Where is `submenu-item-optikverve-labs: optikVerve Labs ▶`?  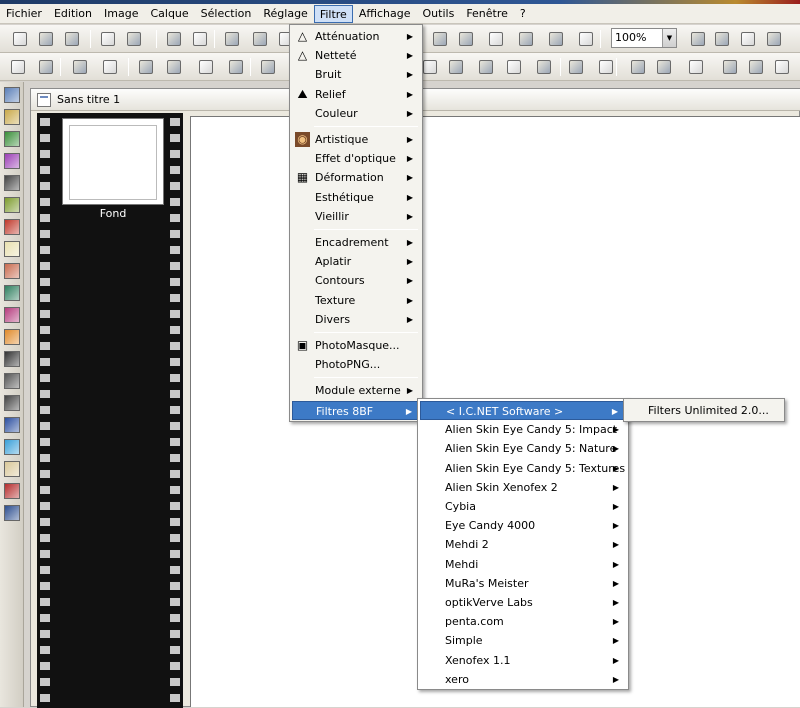
submenu-item-optikverve-labs: optikVerve Labs ▶ is located at coordinates (523, 602).